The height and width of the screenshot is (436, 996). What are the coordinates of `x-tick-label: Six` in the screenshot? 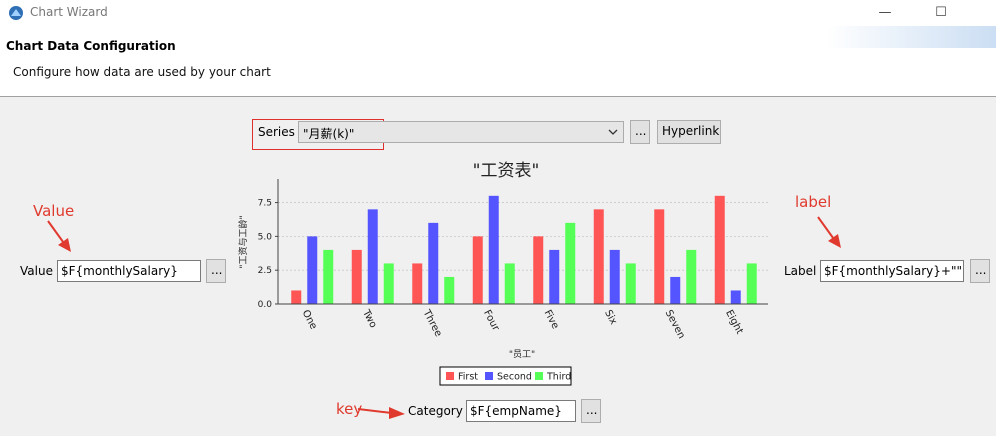 It's located at (610, 317).